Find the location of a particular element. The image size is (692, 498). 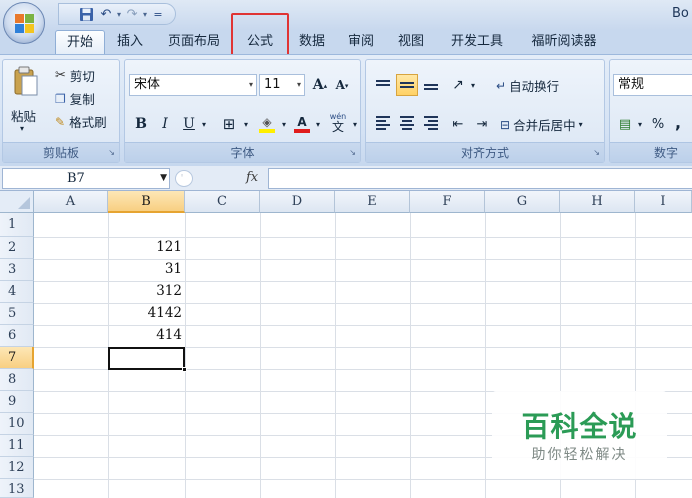

row-header-12: 12 is located at coordinates (17, 468).